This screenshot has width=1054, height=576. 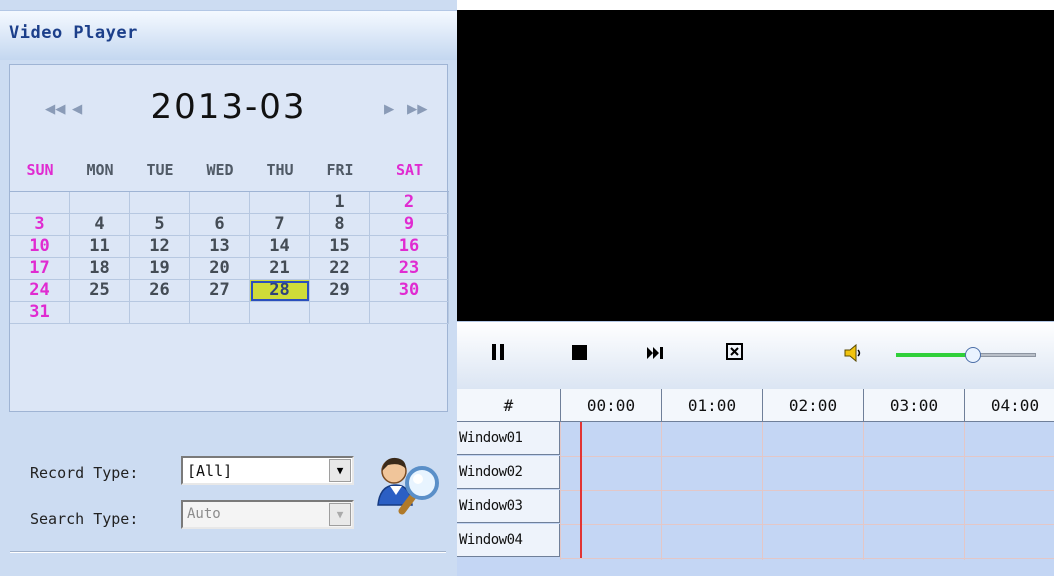 What do you see at coordinates (1009, 405) in the screenshot?
I see `hour-header: 04:00` at bounding box center [1009, 405].